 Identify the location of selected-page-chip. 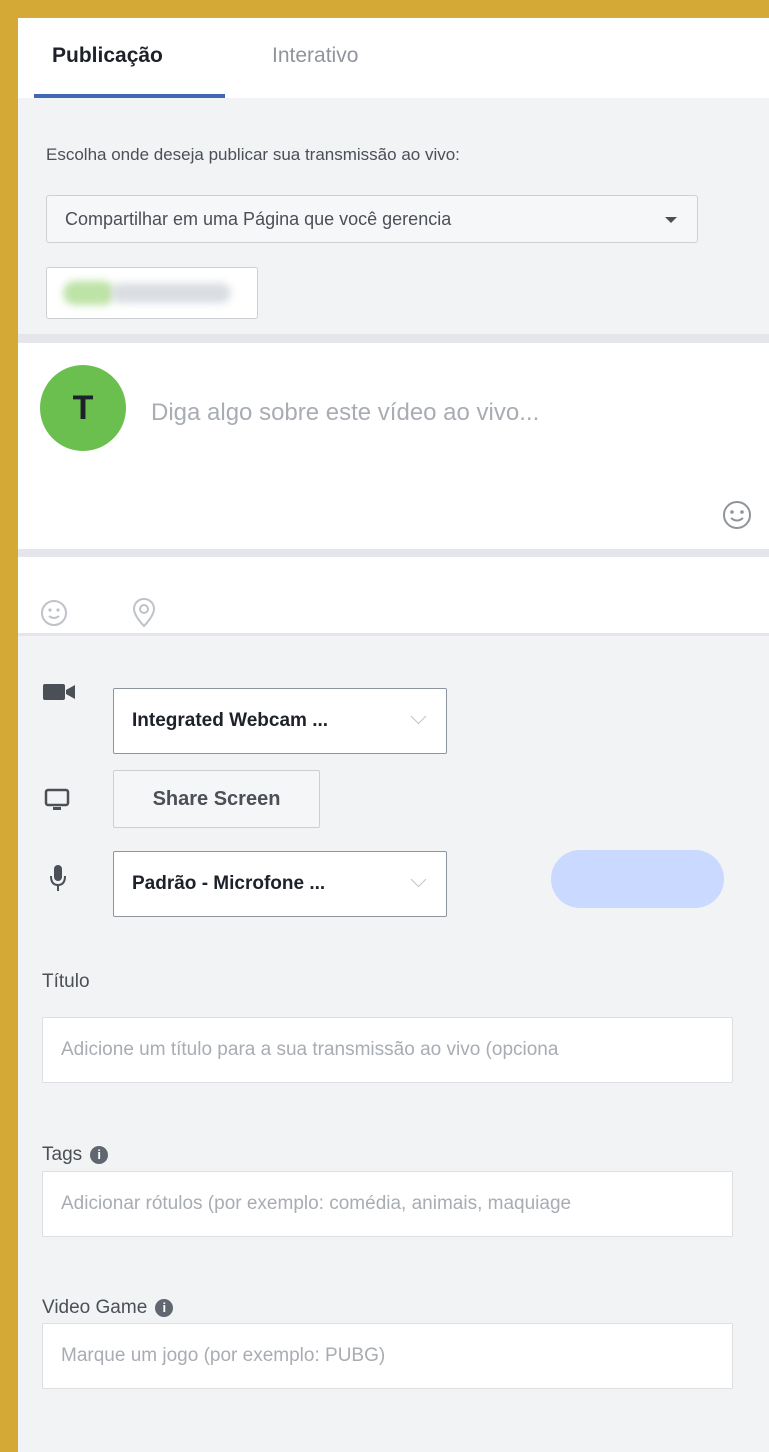
(152, 293).